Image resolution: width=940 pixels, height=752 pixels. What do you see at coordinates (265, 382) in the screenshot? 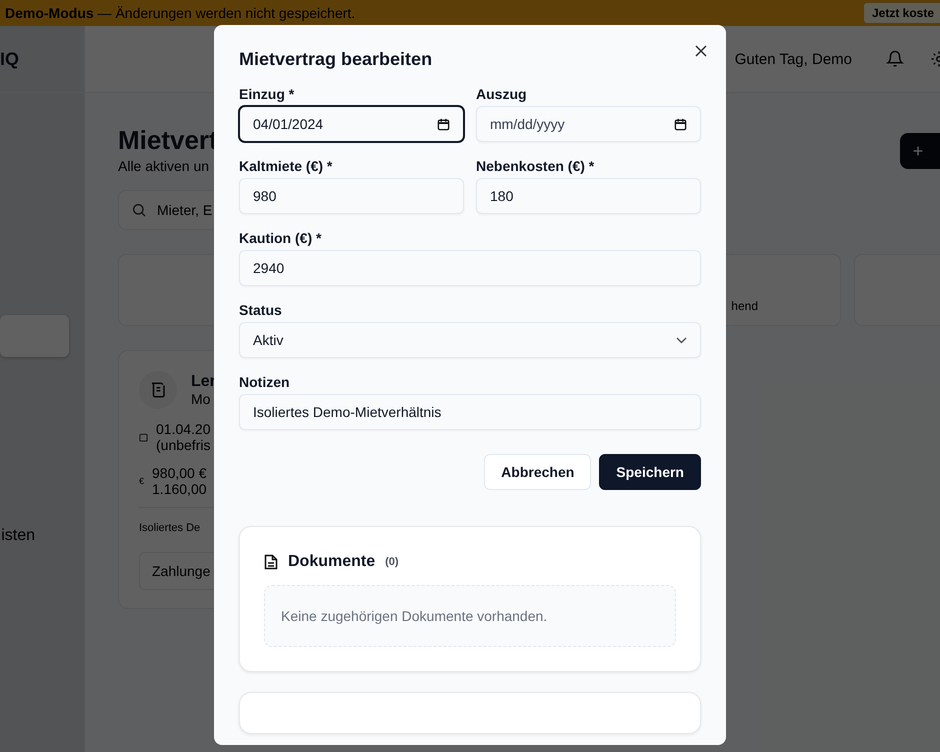
I see `field-label: Notizen` at bounding box center [265, 382].